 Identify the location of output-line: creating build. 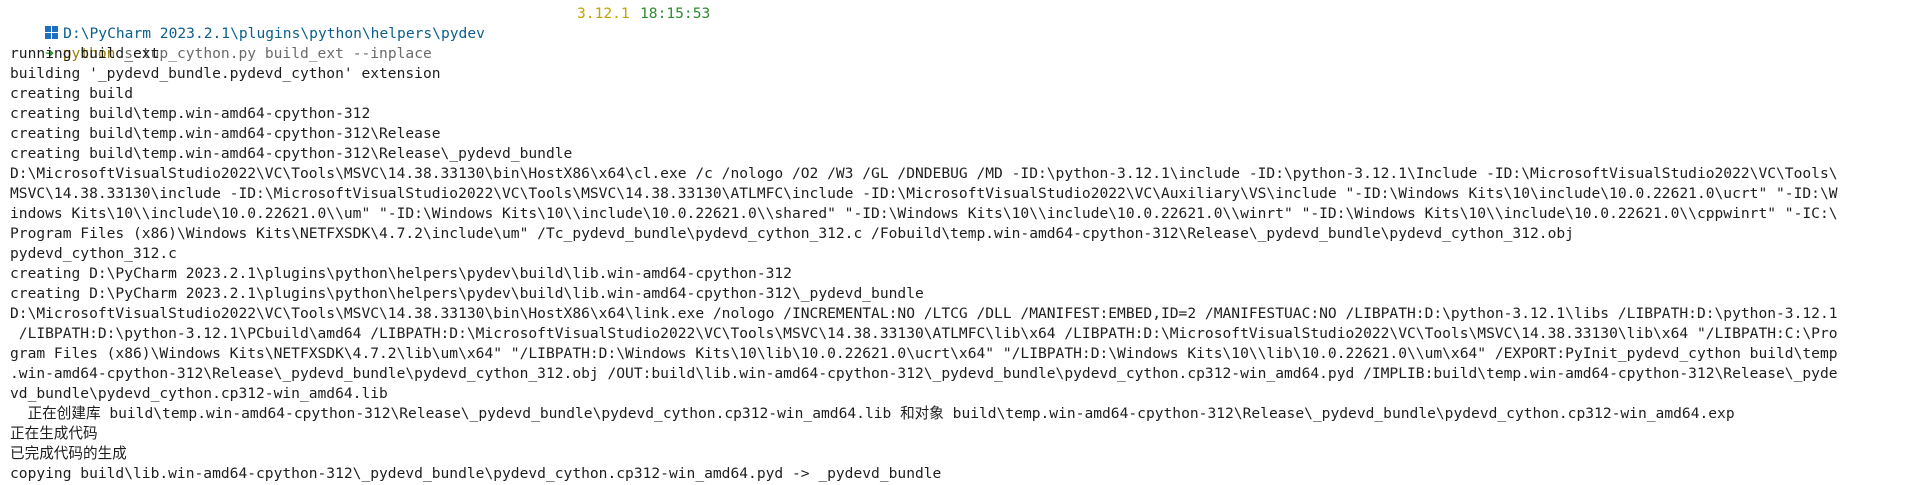
(72, 93).